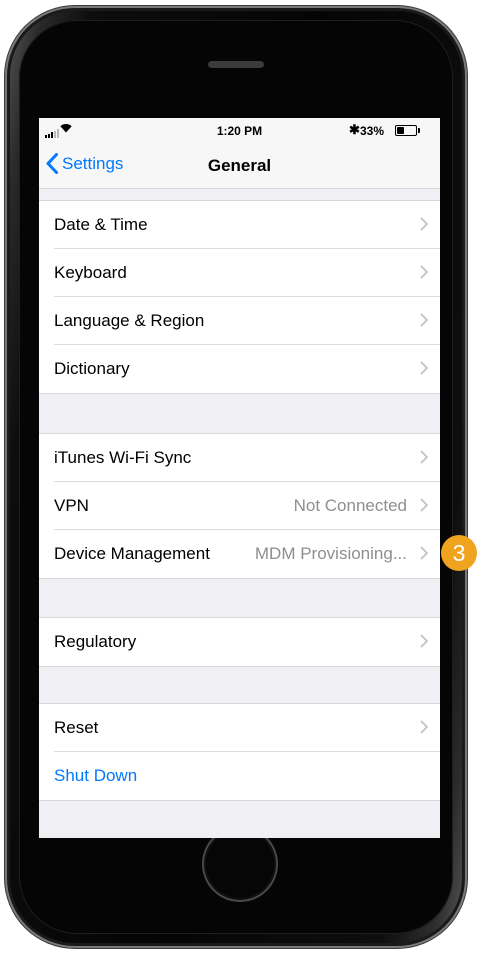  Describe the element at coordinates (239, 225) in the screenshot. I see `row-date-time: Date & Time` at that location.